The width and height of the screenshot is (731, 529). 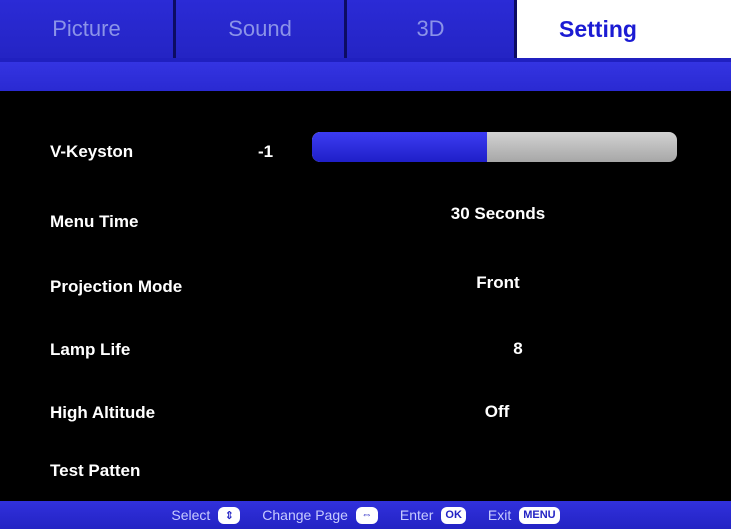 What do you see at coordinates (261, 29) in the screenshot?
I see `tab-sound: Sound` at bounding box center [261, 29].